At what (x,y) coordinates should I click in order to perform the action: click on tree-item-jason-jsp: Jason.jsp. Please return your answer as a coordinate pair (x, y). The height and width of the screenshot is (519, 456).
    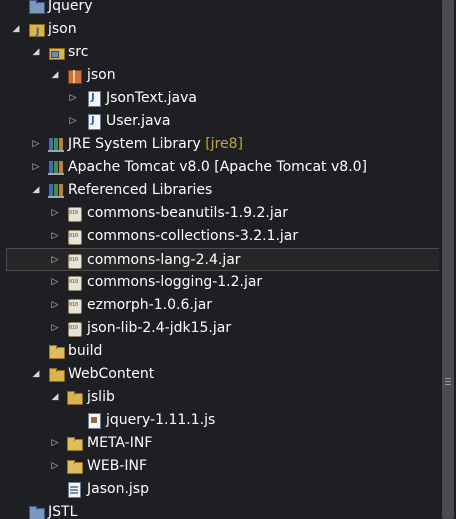
    Looking at the image, I should click on (219, 489).